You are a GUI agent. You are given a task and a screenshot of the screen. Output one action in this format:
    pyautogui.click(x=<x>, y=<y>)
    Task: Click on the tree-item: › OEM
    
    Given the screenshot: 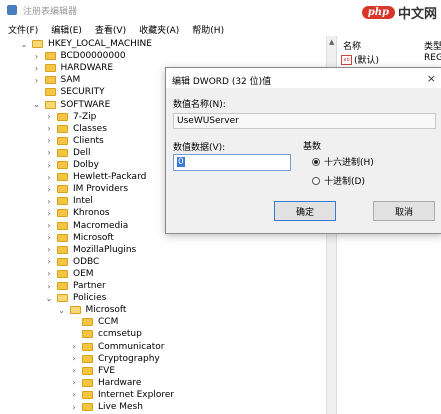 What is the action you would take?
    pyautogui.click(x=69, y=274)
    